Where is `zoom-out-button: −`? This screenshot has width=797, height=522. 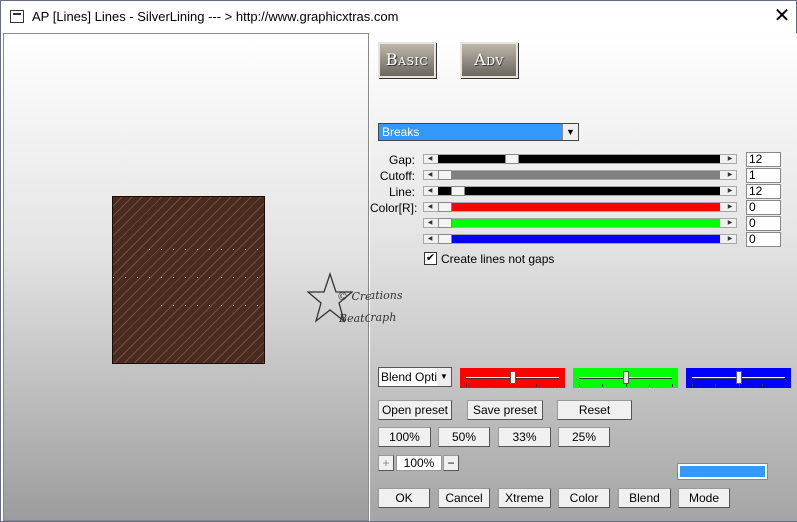
zoom-out-button: − is located at coordinates (451, 463).